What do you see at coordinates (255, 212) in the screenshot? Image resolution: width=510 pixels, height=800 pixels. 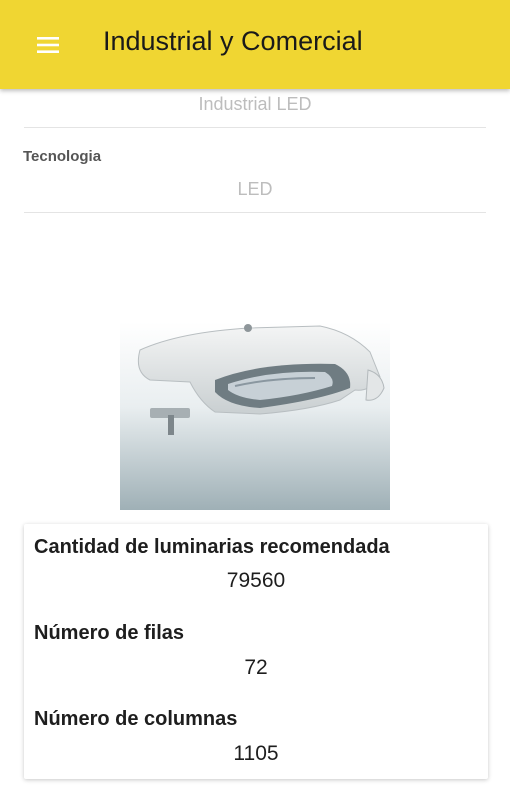 I see `technology-divider` at bounding box center [255, 212].